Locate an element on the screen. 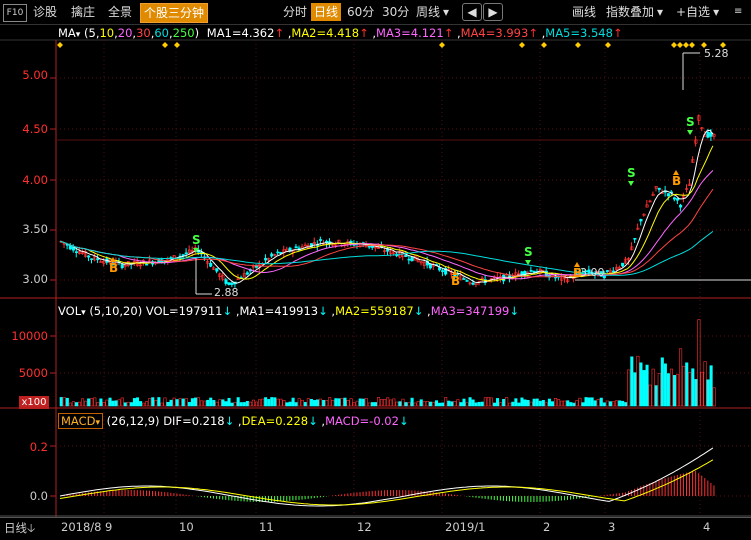 This screenshot has height=540, width=751. dif-line is located at coordinates (386, 477).